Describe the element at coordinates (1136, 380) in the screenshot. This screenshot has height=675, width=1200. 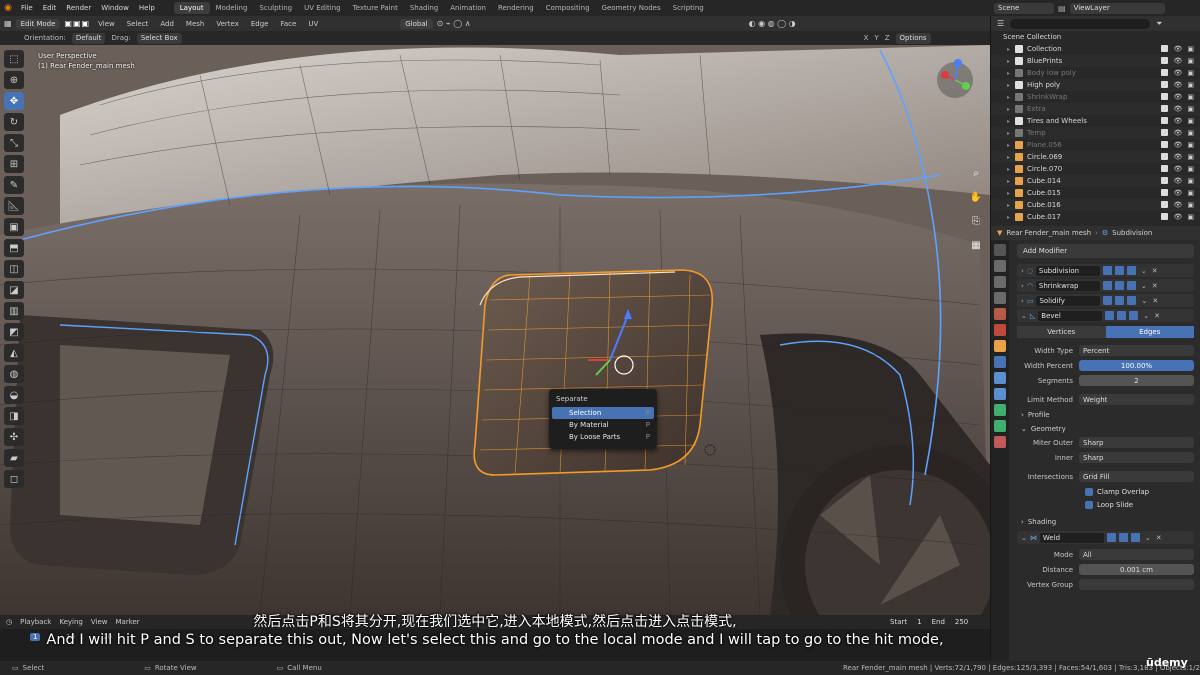
I see `segments-field: 2` at that location.